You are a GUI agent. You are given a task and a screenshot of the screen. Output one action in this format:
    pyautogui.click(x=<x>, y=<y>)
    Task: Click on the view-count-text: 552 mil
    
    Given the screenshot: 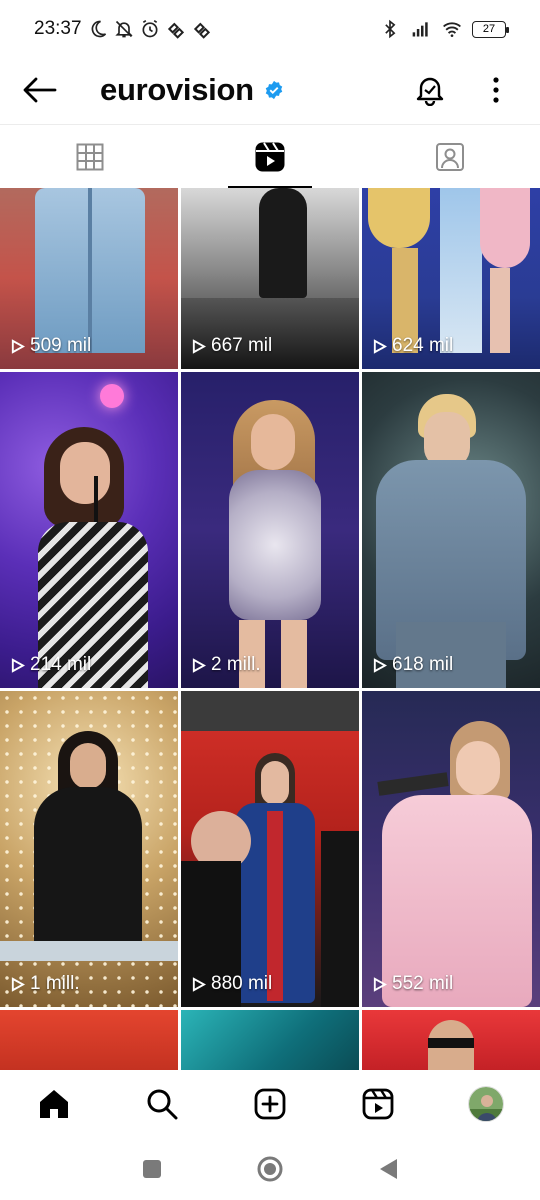 What is the action you would take?
    pyautogui.click(x=423, y=983)
    